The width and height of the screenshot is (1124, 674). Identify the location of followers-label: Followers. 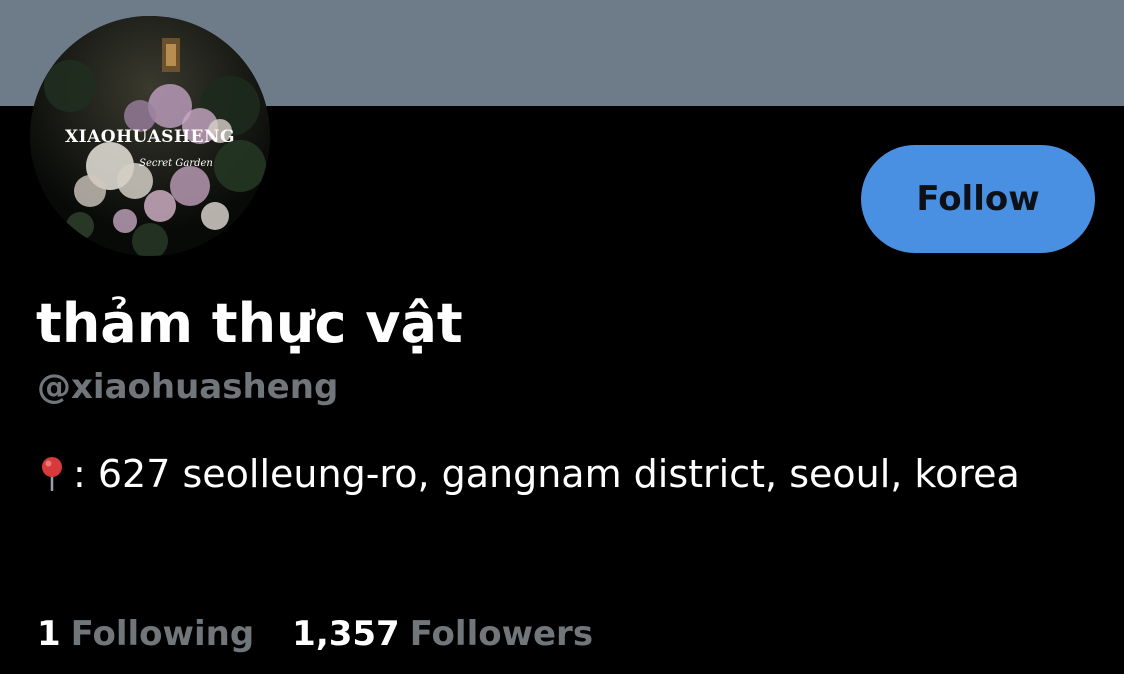
(501, 634).